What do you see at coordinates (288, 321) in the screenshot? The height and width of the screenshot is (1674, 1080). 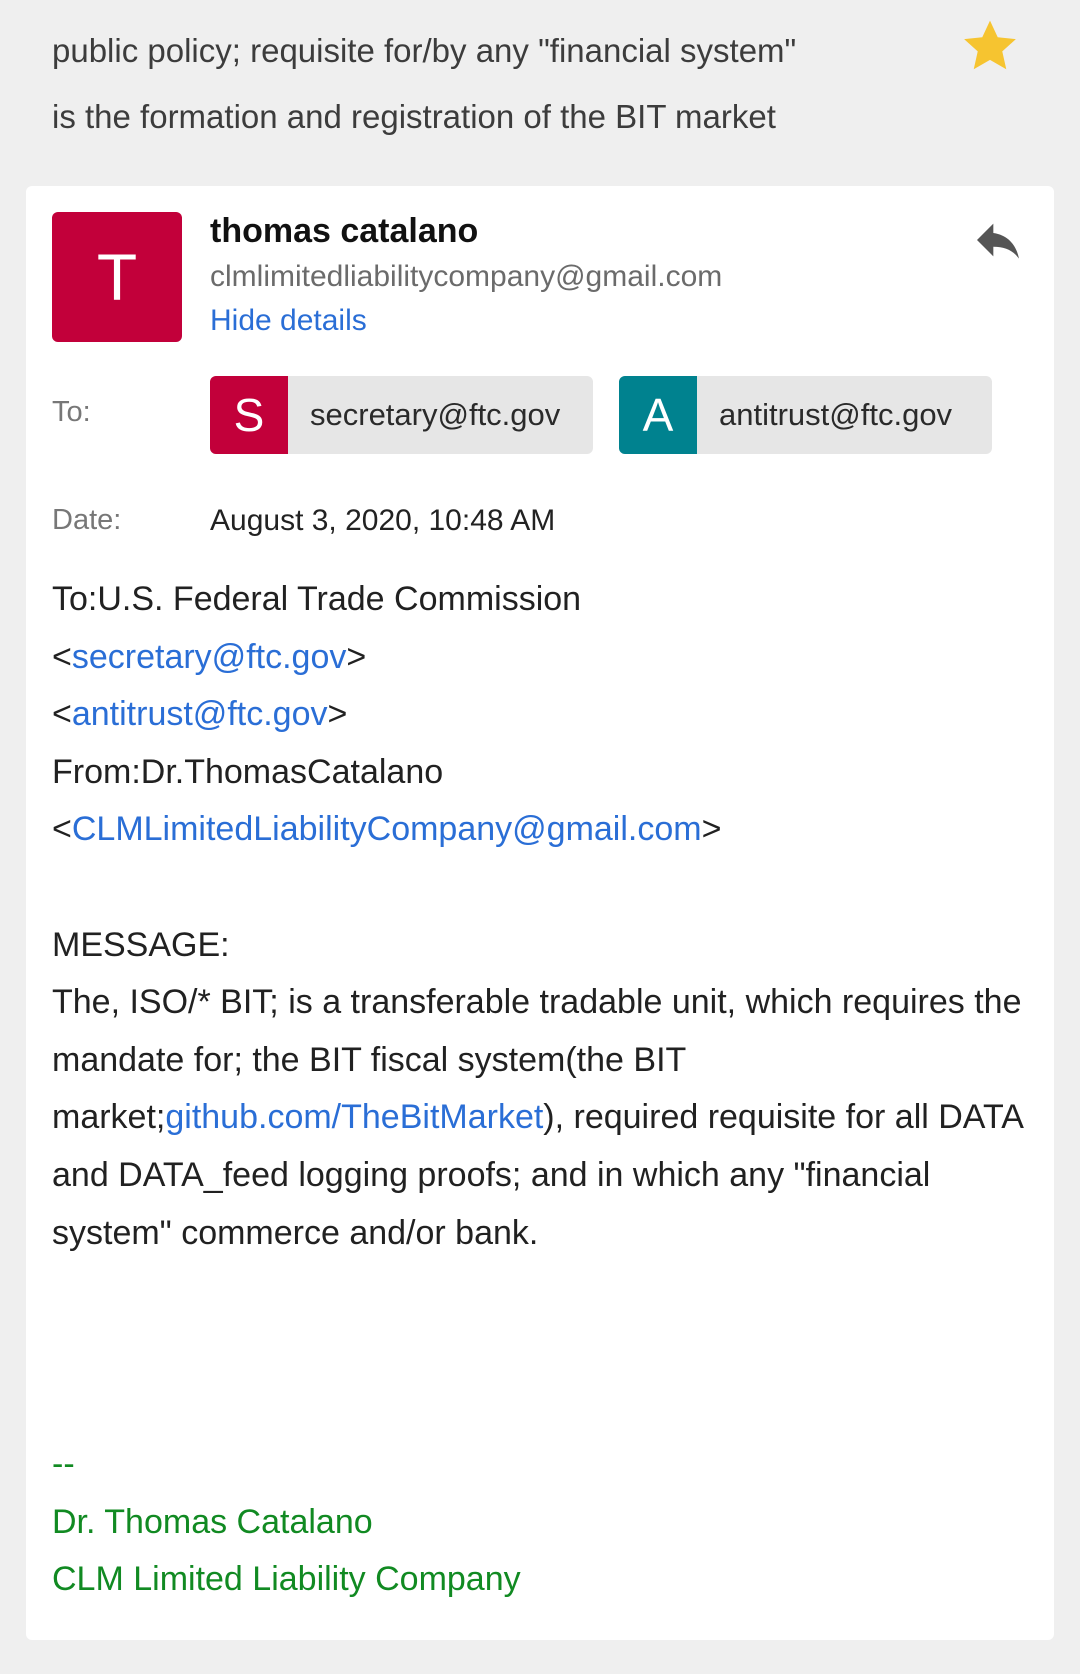 I see `hide-details-link: Hide details` at bounding box center [288, 321].